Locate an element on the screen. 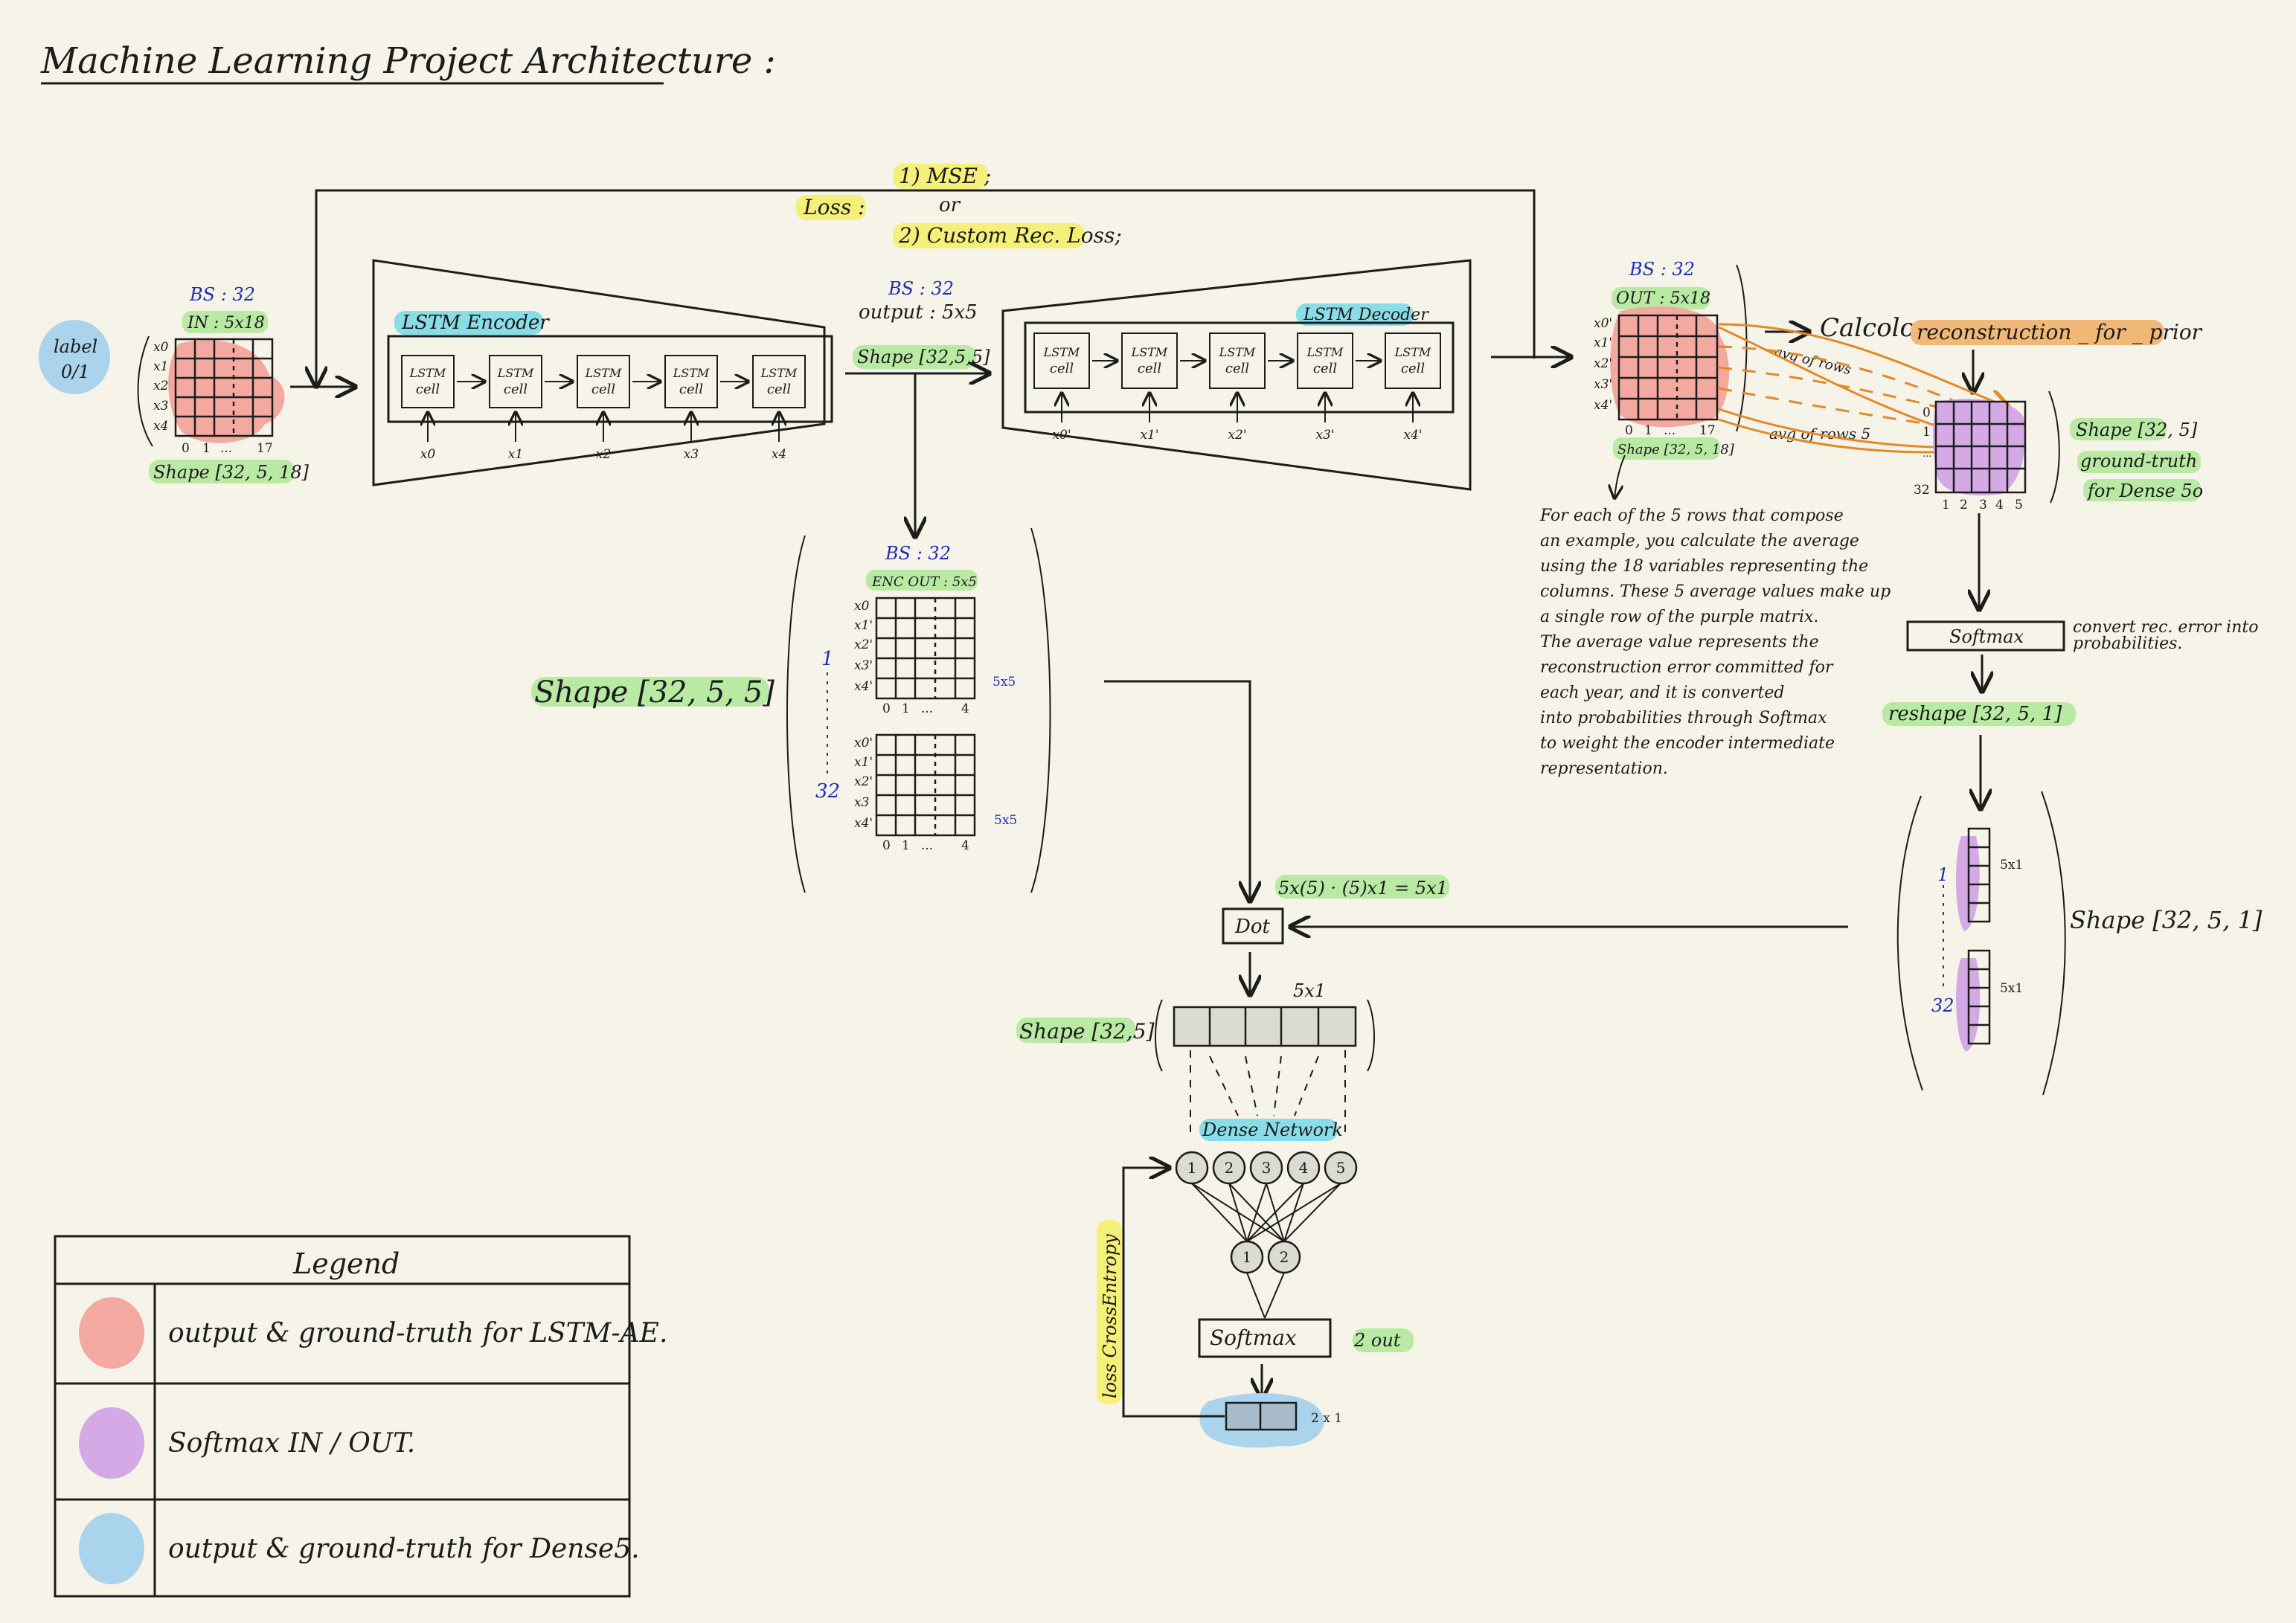  enc-out-row-labels-top: x0 x1' x2' x3' x4' is located at coordinates (863, 646).